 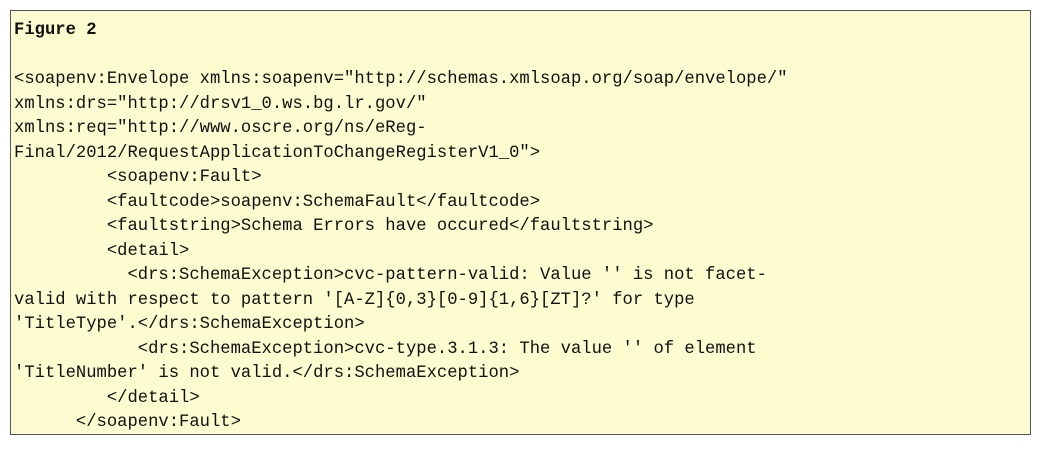 I want to click on code-line: </soapenv:Fault>, so click(x=127, y=422).